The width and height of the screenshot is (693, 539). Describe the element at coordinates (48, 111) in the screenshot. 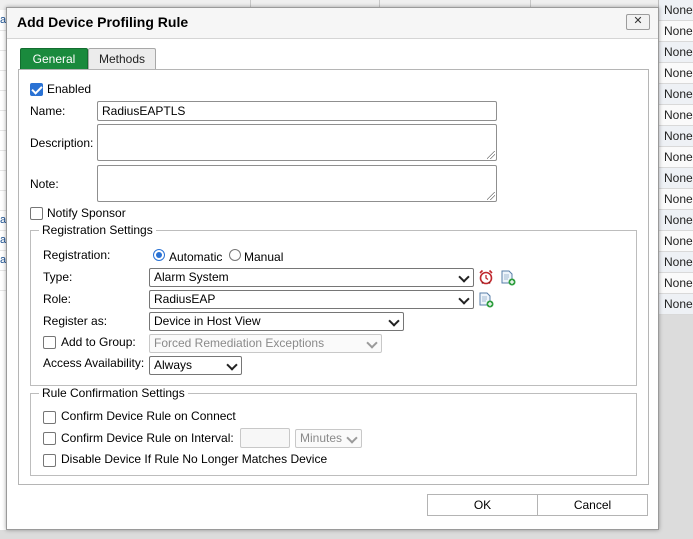

I see `name-label: Name:` at that location.